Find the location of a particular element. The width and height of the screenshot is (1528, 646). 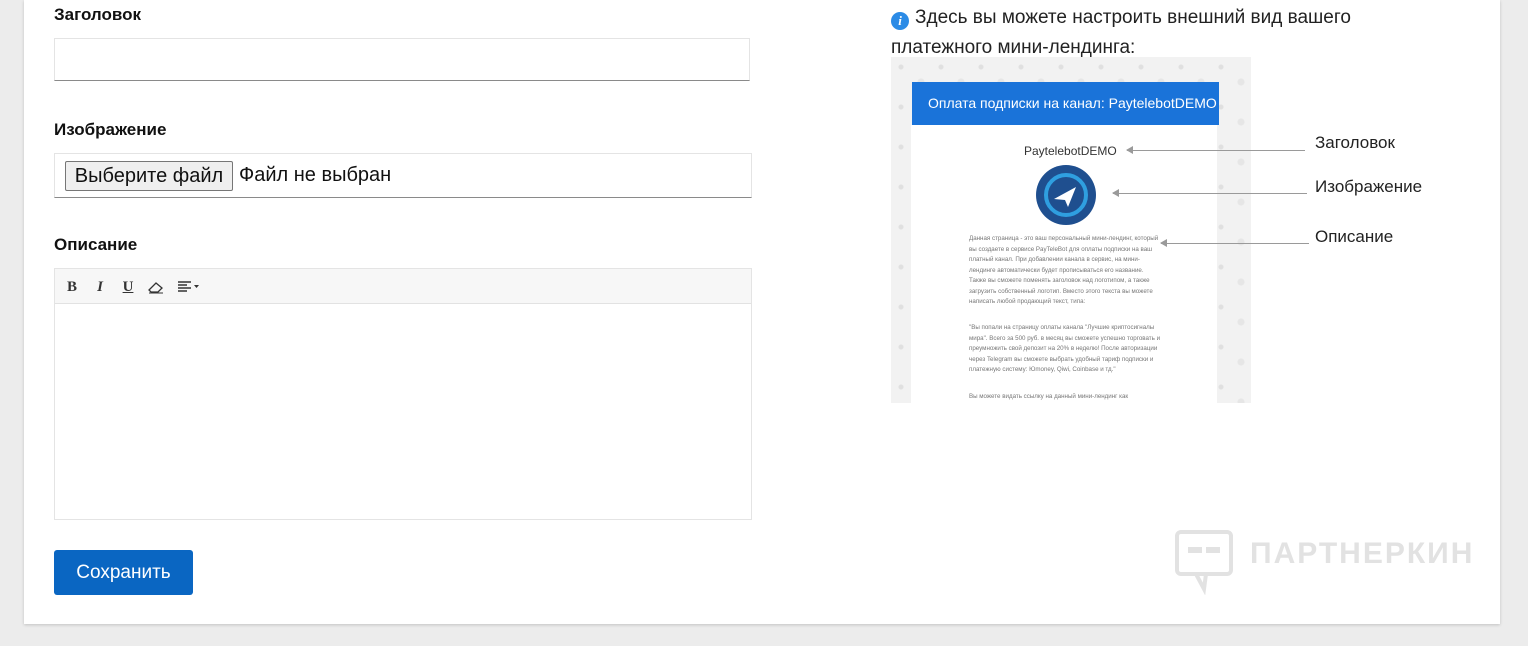

eraser-icon is located at coordinates (156, 287).